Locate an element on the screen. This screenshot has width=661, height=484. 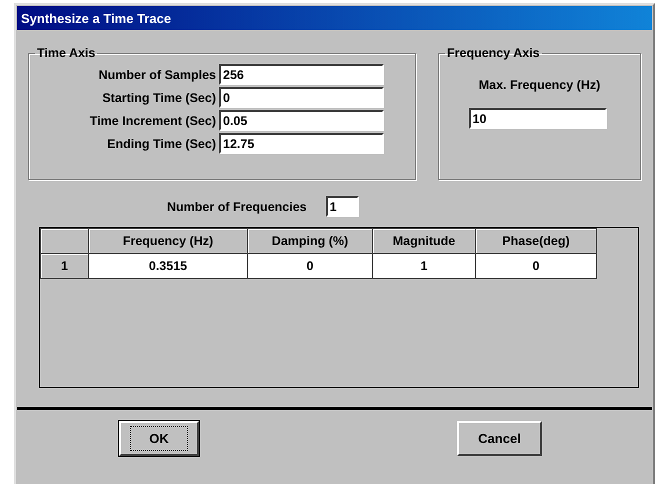
input-field: 12.75 is located at coordinates (301, 143).